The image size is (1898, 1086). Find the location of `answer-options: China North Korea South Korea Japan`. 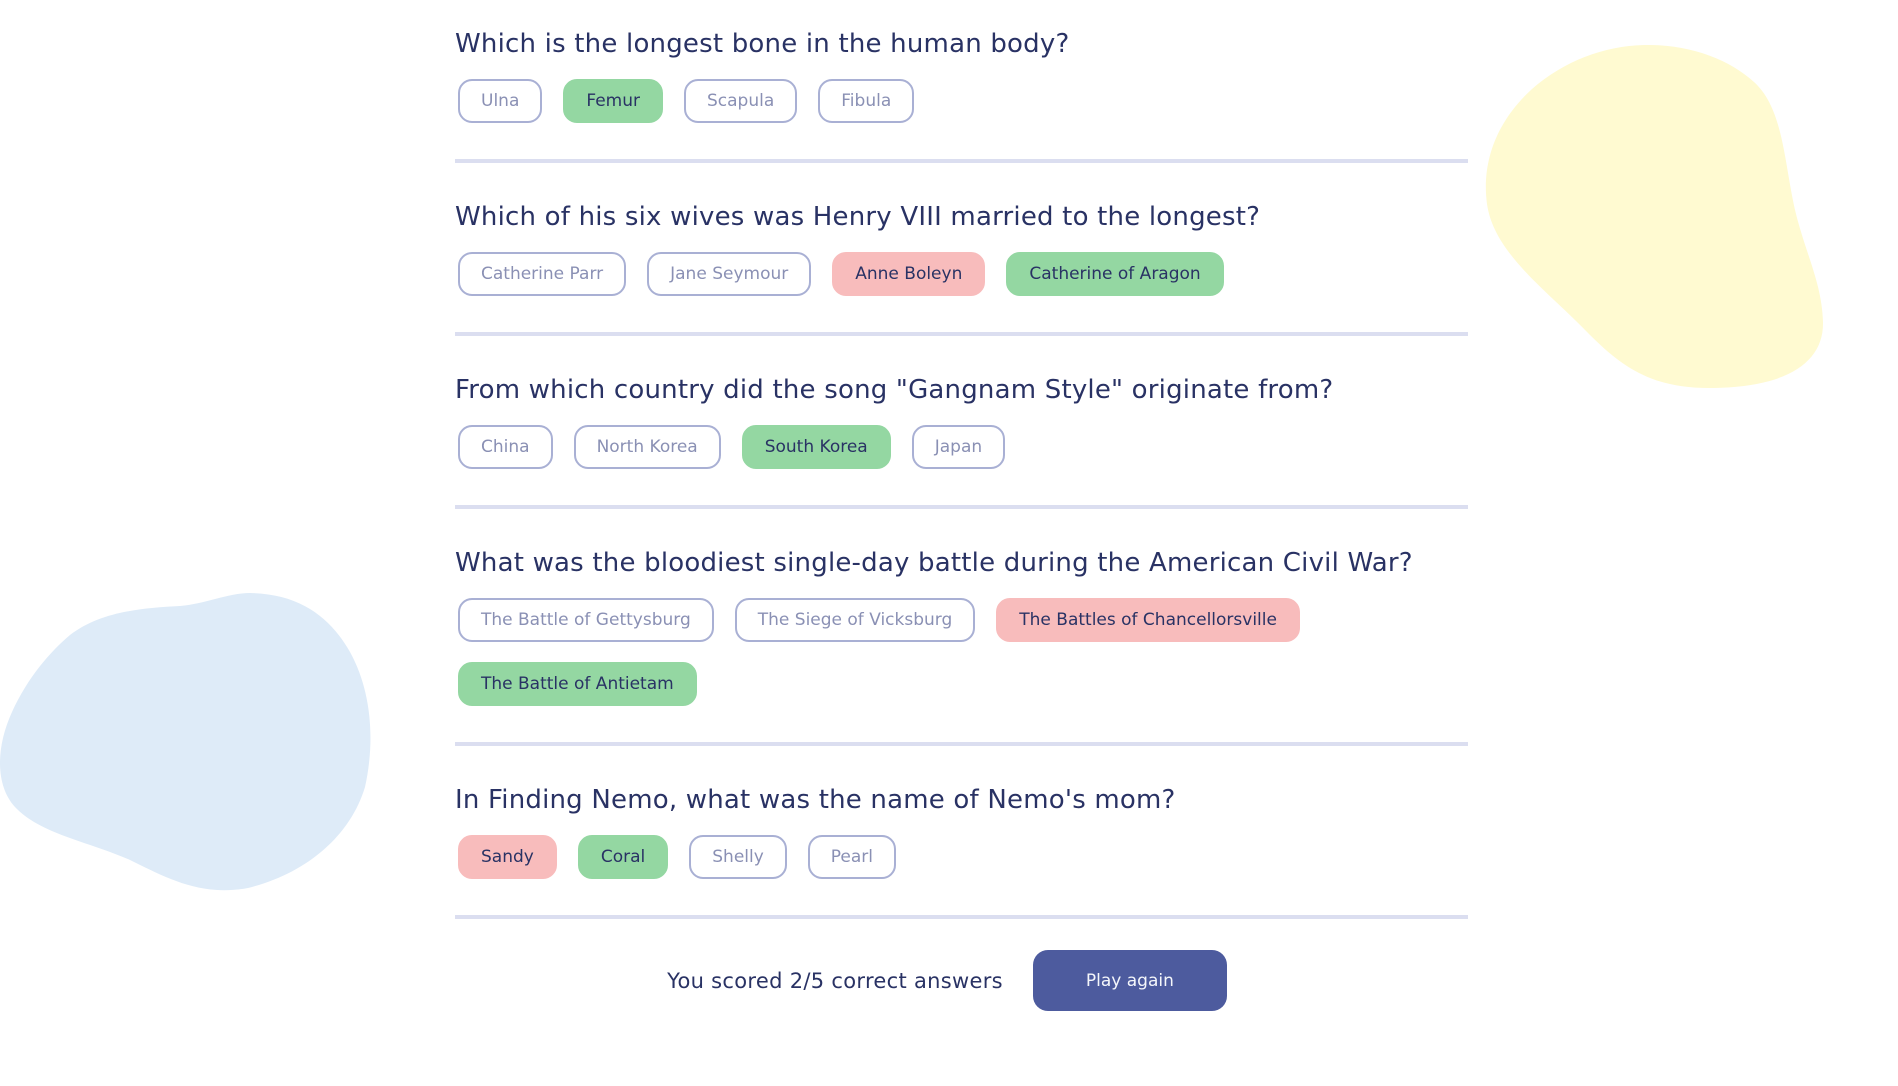

answer-options: China North Korea South Korea Japan is located at coordinates (962, 447).